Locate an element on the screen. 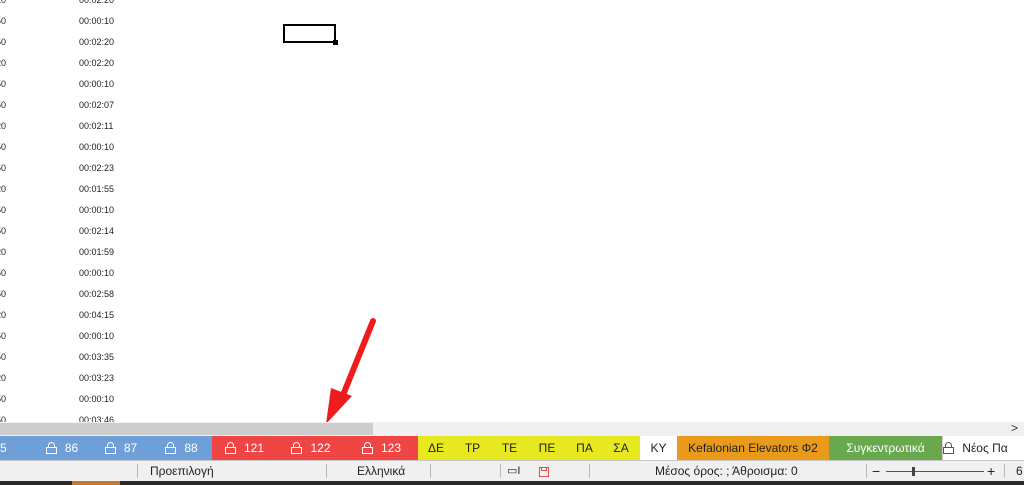 Image resolution: width=1024 pixels, height=485 pixels. sheet-tab: 122 is located at coordinates (311, 448).